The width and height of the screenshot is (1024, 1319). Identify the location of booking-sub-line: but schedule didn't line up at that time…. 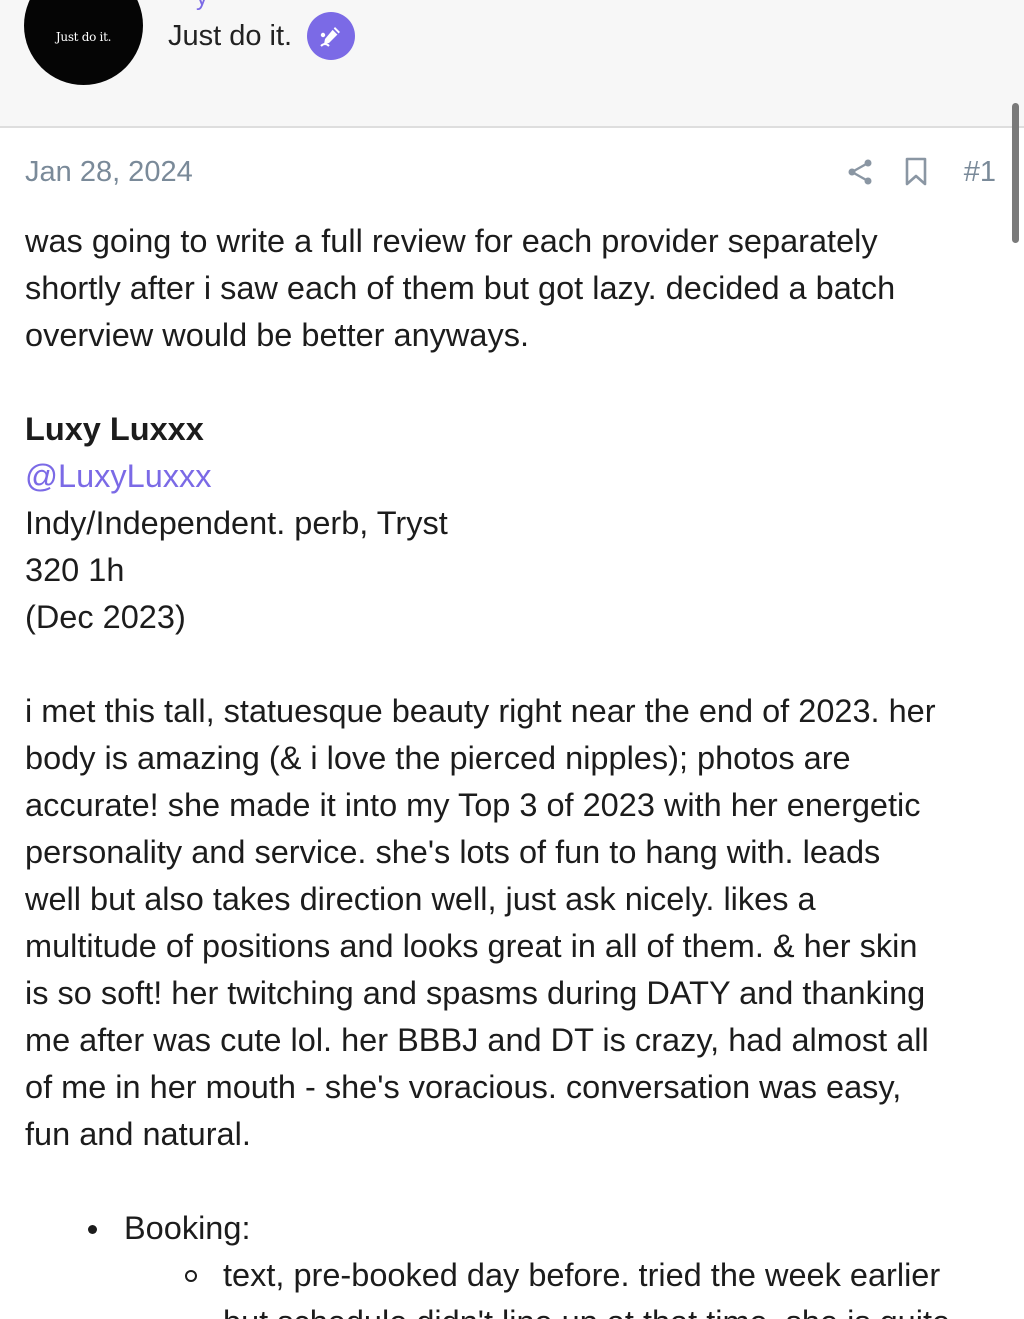
(586, 1311).